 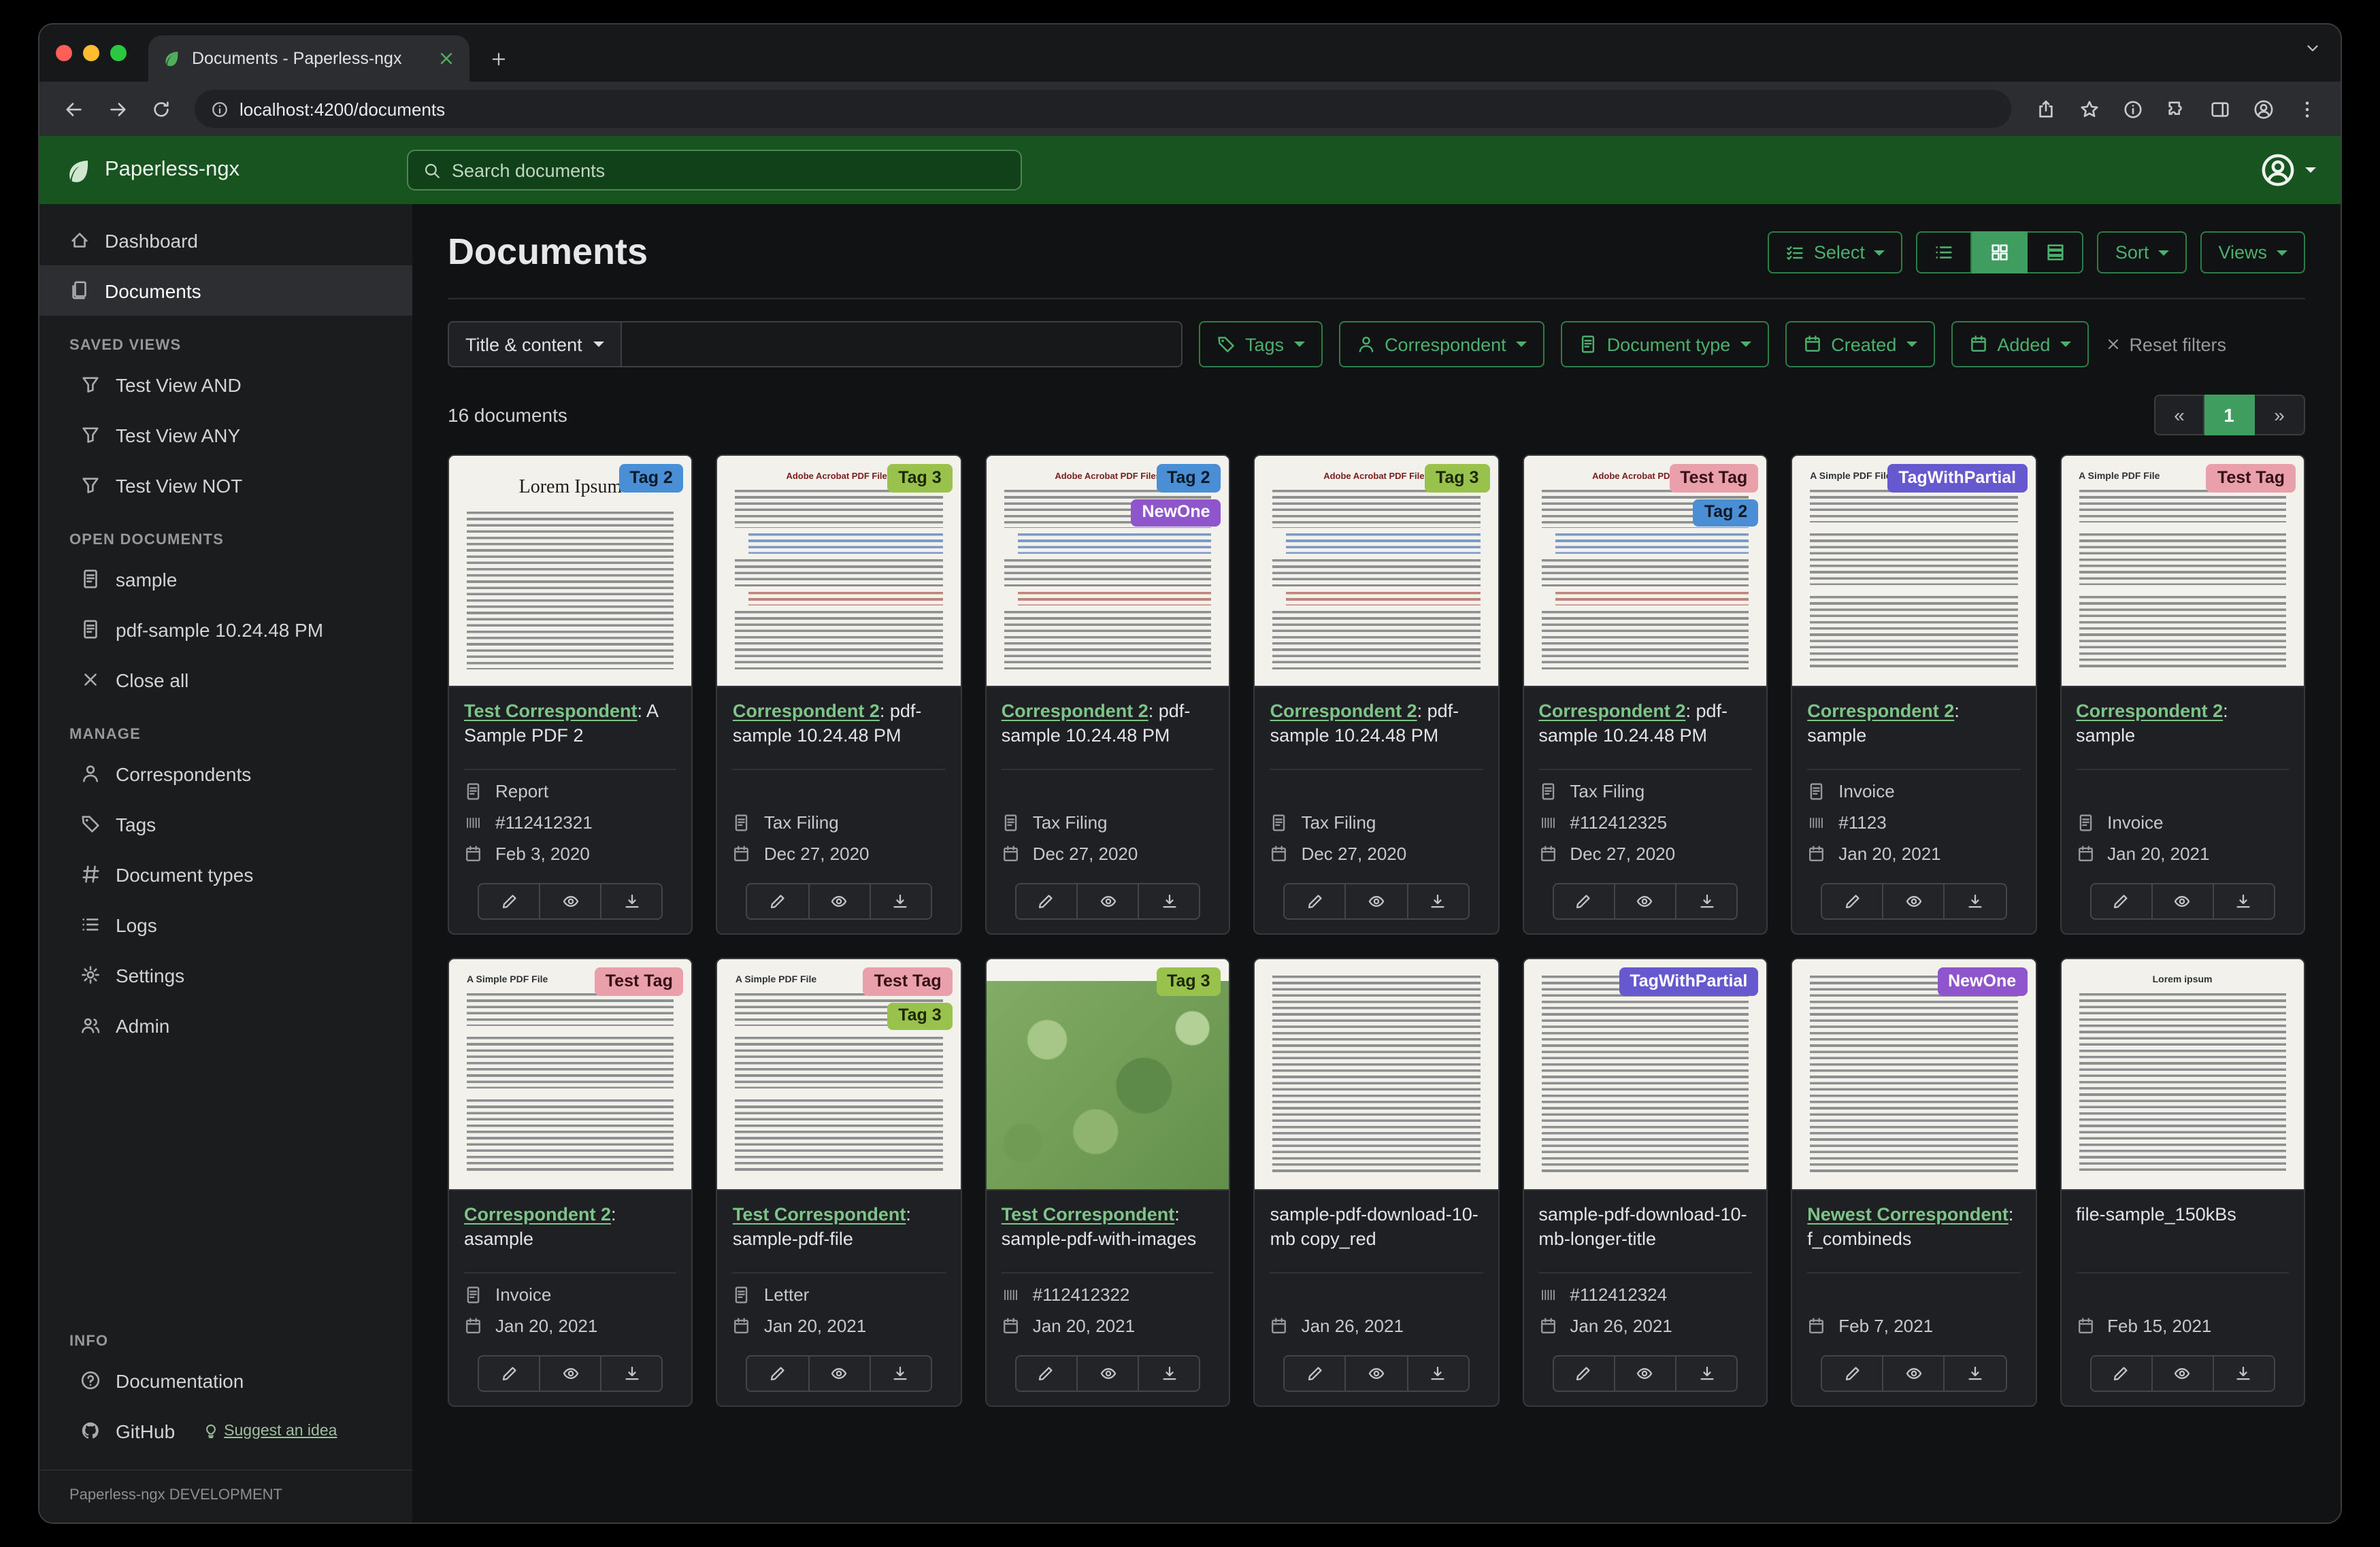 What do you see at coordinates (2182, 1075) in the screenshot?
I see `document-thumbnail: Lorem ipsum` at bounding box center [2182, 1075].